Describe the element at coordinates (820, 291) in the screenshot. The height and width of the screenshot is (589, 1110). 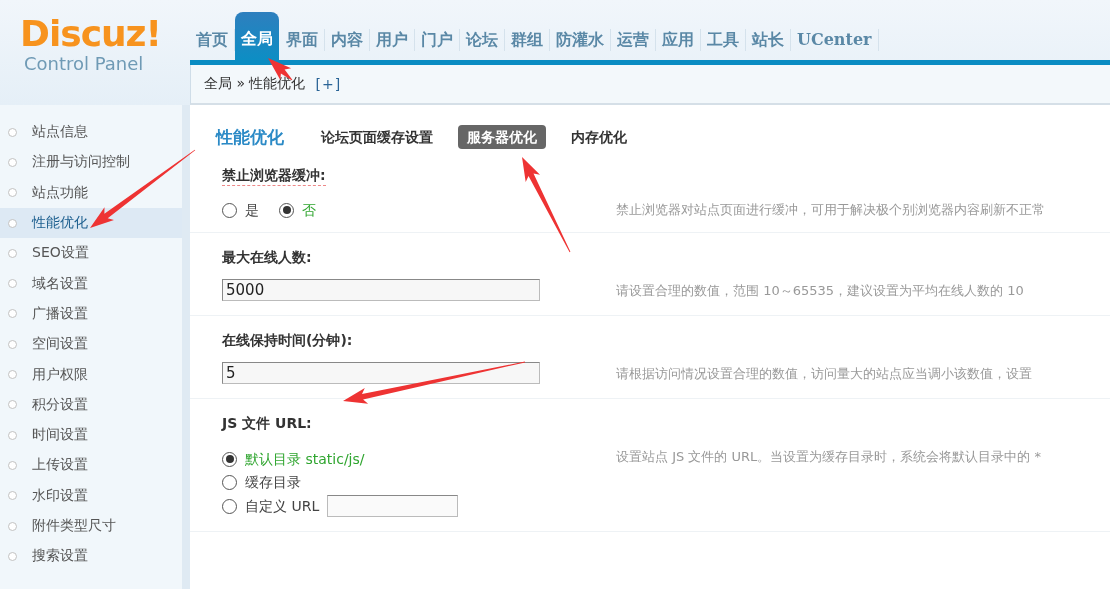
I see `setting-description: 请设置合理的数值，范围 10～65535，建议设置为平均在线人数的 10` at that location.